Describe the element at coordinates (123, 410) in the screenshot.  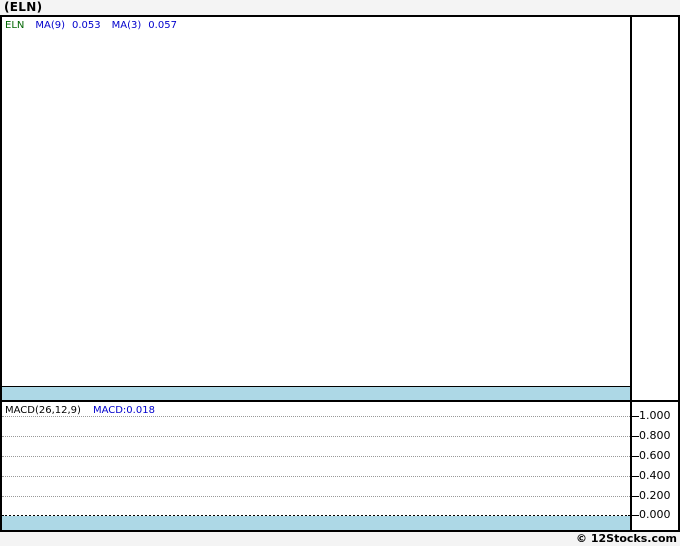
I see `macd-indicator-value: MACD:0.018` at that location.